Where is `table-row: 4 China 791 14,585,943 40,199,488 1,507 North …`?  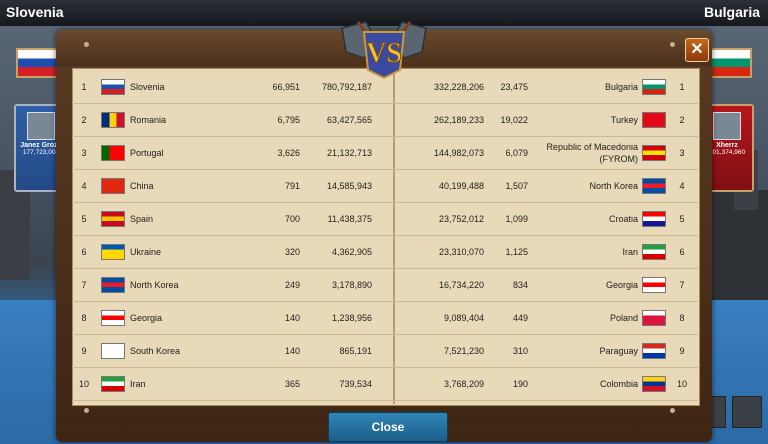
table-row: 4 China 791 14,585,943 40,199,488 1,507 North … is located at coordinates (385, 186).